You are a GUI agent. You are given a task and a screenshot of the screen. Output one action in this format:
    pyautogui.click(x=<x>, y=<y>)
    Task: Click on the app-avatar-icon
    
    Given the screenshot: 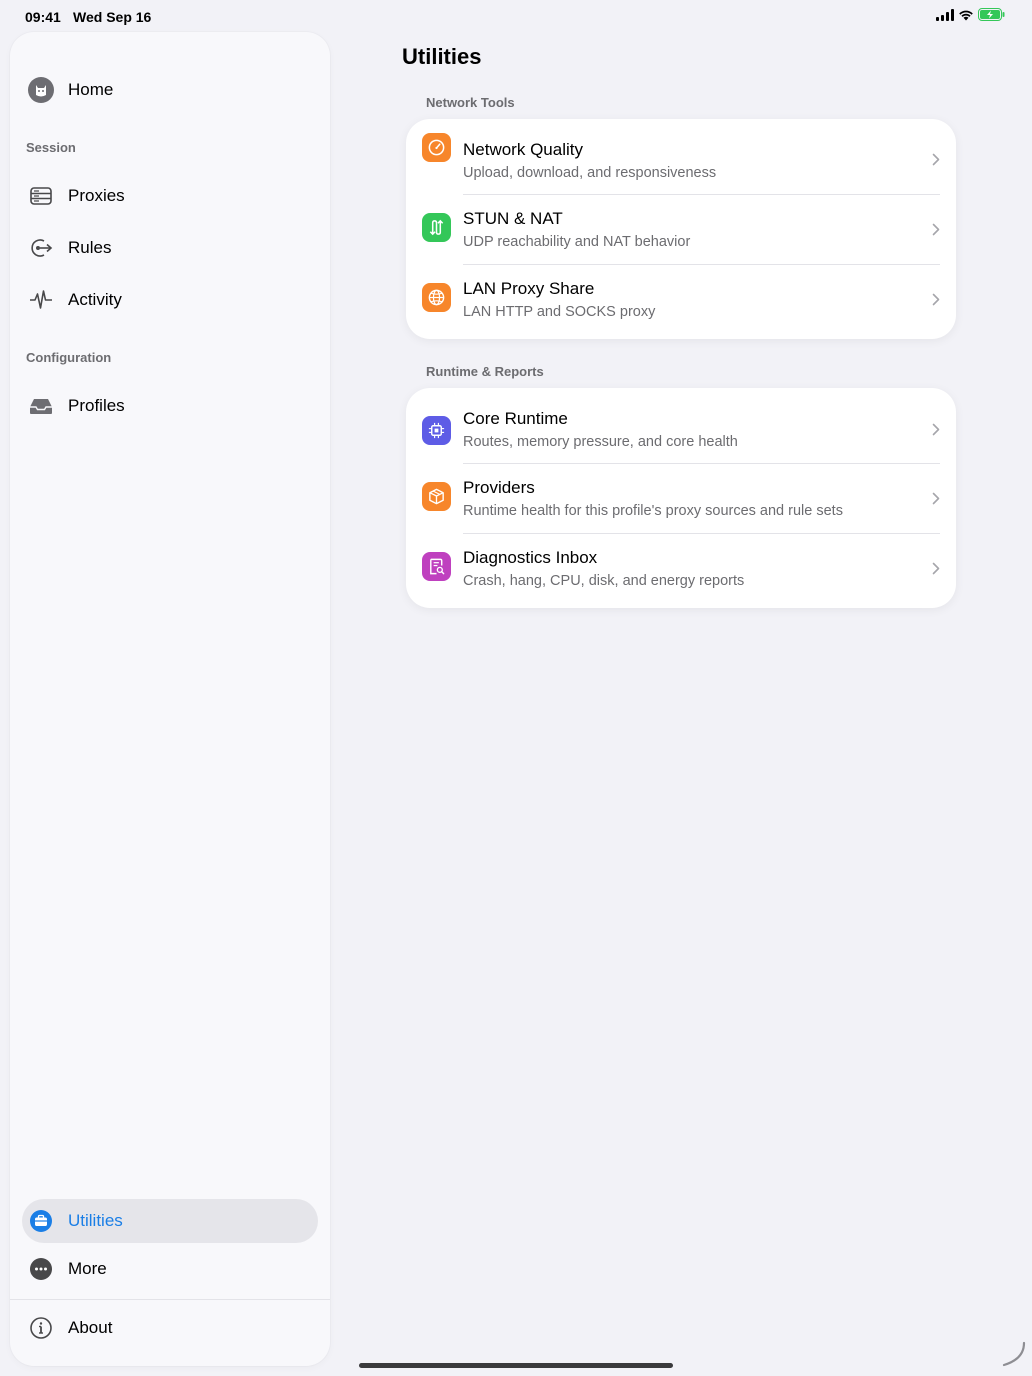 What is the action you would take?
    pyautogui.click(x=41, y=90)
    